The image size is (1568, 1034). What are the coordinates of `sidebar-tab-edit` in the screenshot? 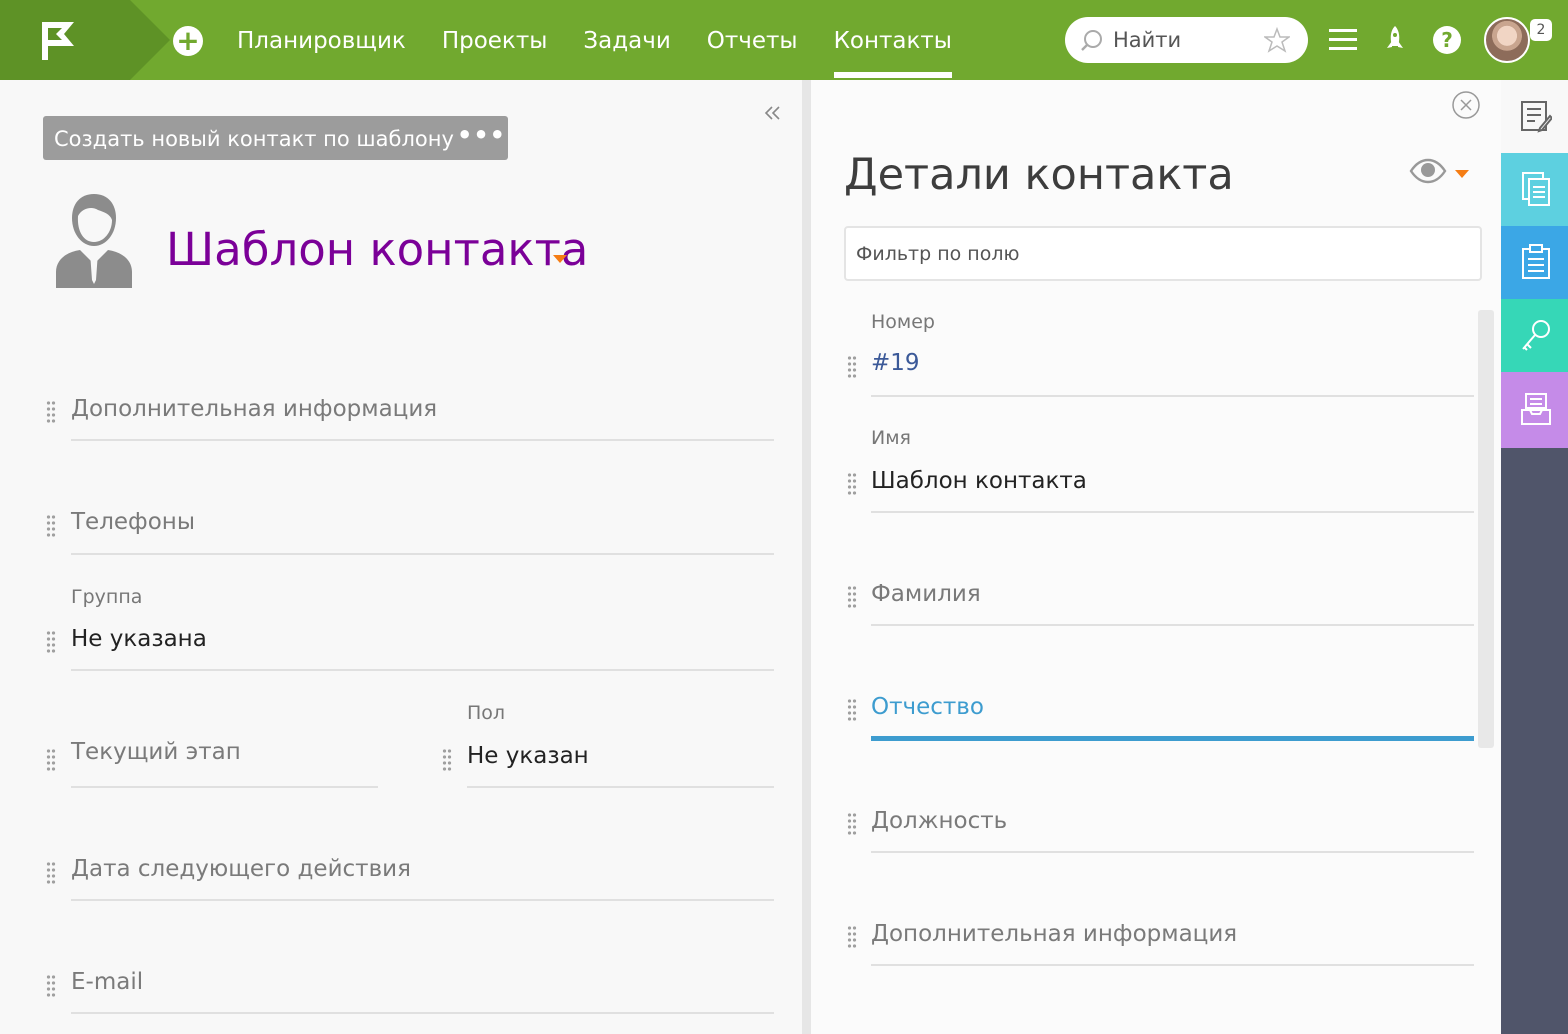 It's located at (1534, 116).